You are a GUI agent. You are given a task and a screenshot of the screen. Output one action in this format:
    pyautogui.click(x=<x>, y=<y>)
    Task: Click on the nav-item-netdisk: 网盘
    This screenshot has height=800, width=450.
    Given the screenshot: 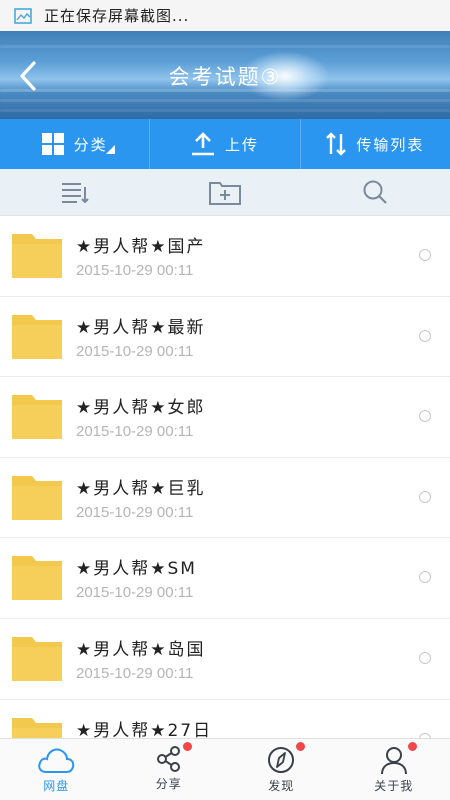 What is the action you would take?
    pyautogui.click(x=56, y=769)
    